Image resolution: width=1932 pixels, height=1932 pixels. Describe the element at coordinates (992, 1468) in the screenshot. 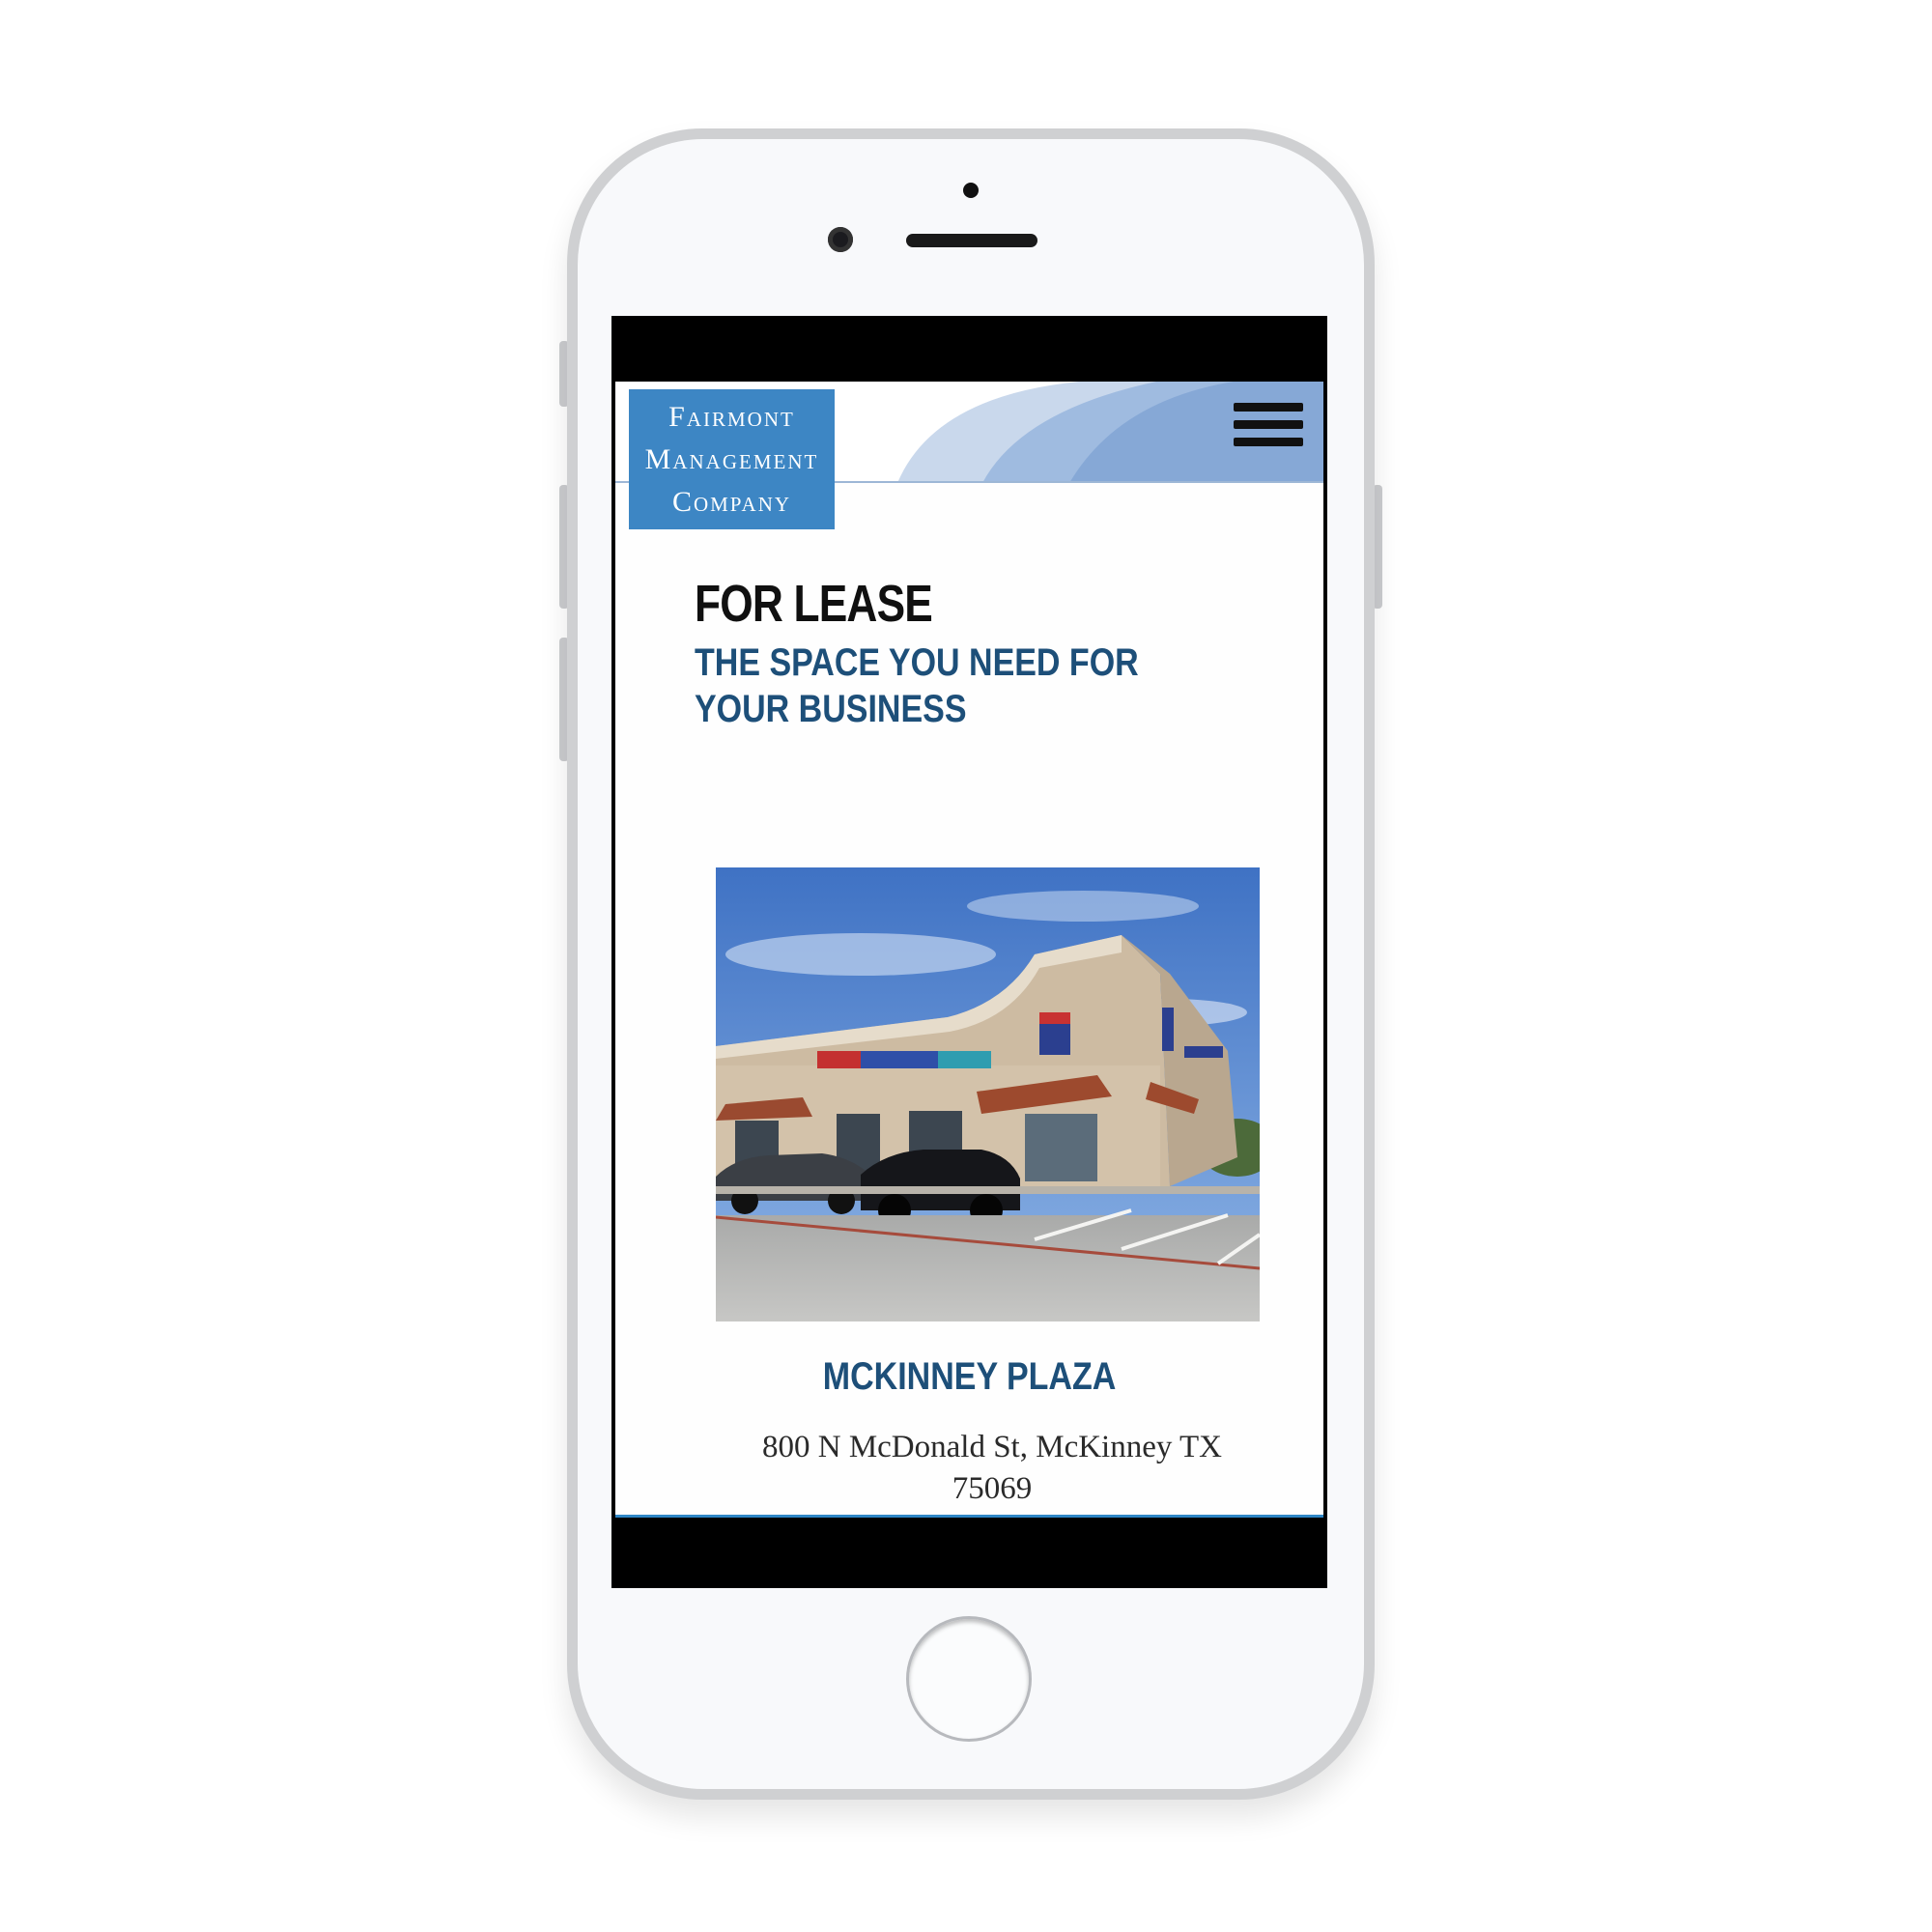

I see `property-address: 800 N McDonald St, McKinney TX 75069` at that location.